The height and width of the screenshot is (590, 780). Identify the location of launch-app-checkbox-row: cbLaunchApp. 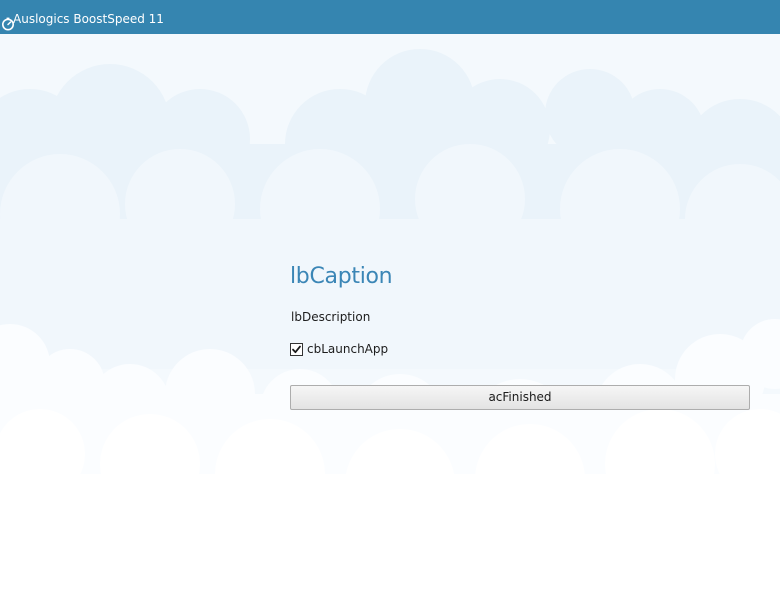
(339, 349).